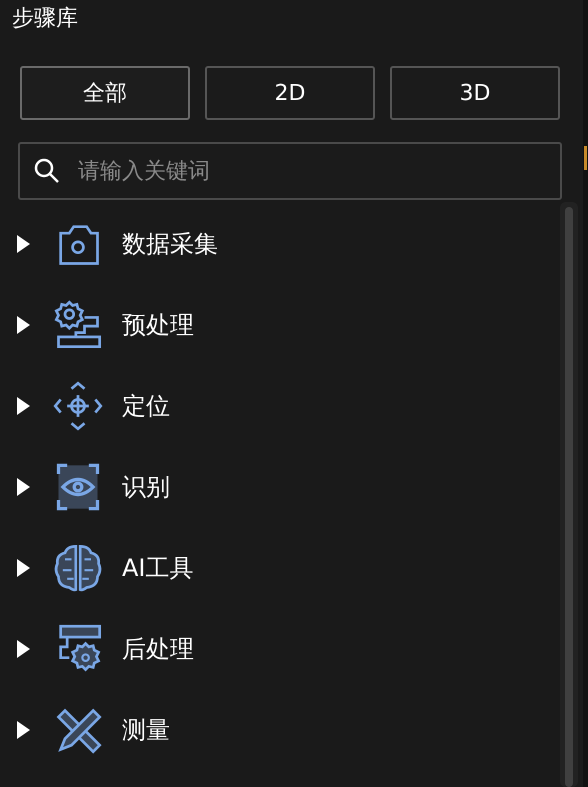  What do you see at coordinates (170, 244) in the screenshot?
I see `category-label: 数据采集` at bounding box center [170, 244].